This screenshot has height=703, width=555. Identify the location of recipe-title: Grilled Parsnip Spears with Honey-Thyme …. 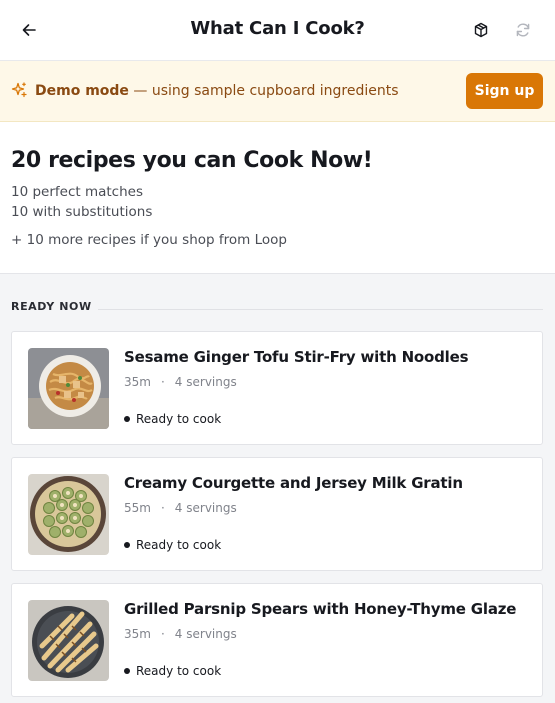
(320, 609).